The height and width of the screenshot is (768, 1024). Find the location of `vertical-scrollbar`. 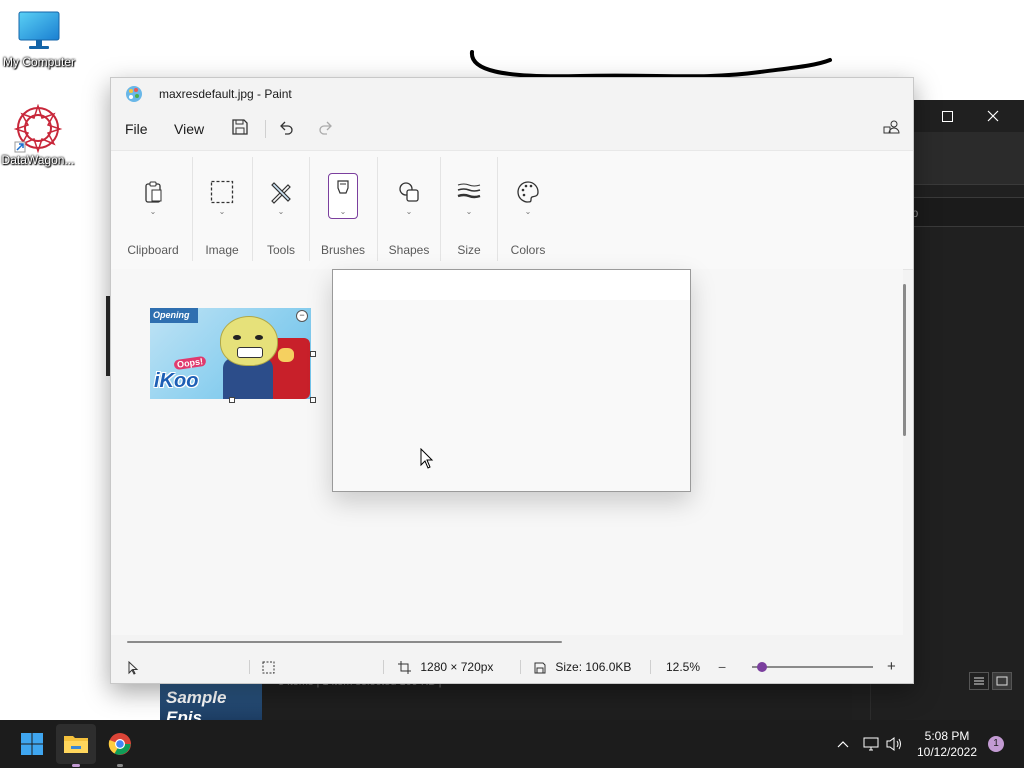

vertical-scrollbar is located at coordinates (904, 360).